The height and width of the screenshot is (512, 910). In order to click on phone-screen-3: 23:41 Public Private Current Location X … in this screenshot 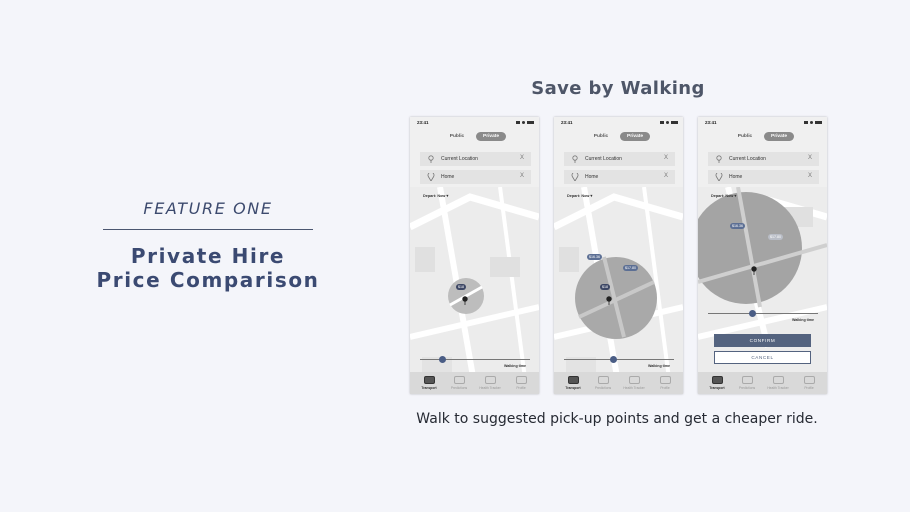, I will do `click(762, 255)`.